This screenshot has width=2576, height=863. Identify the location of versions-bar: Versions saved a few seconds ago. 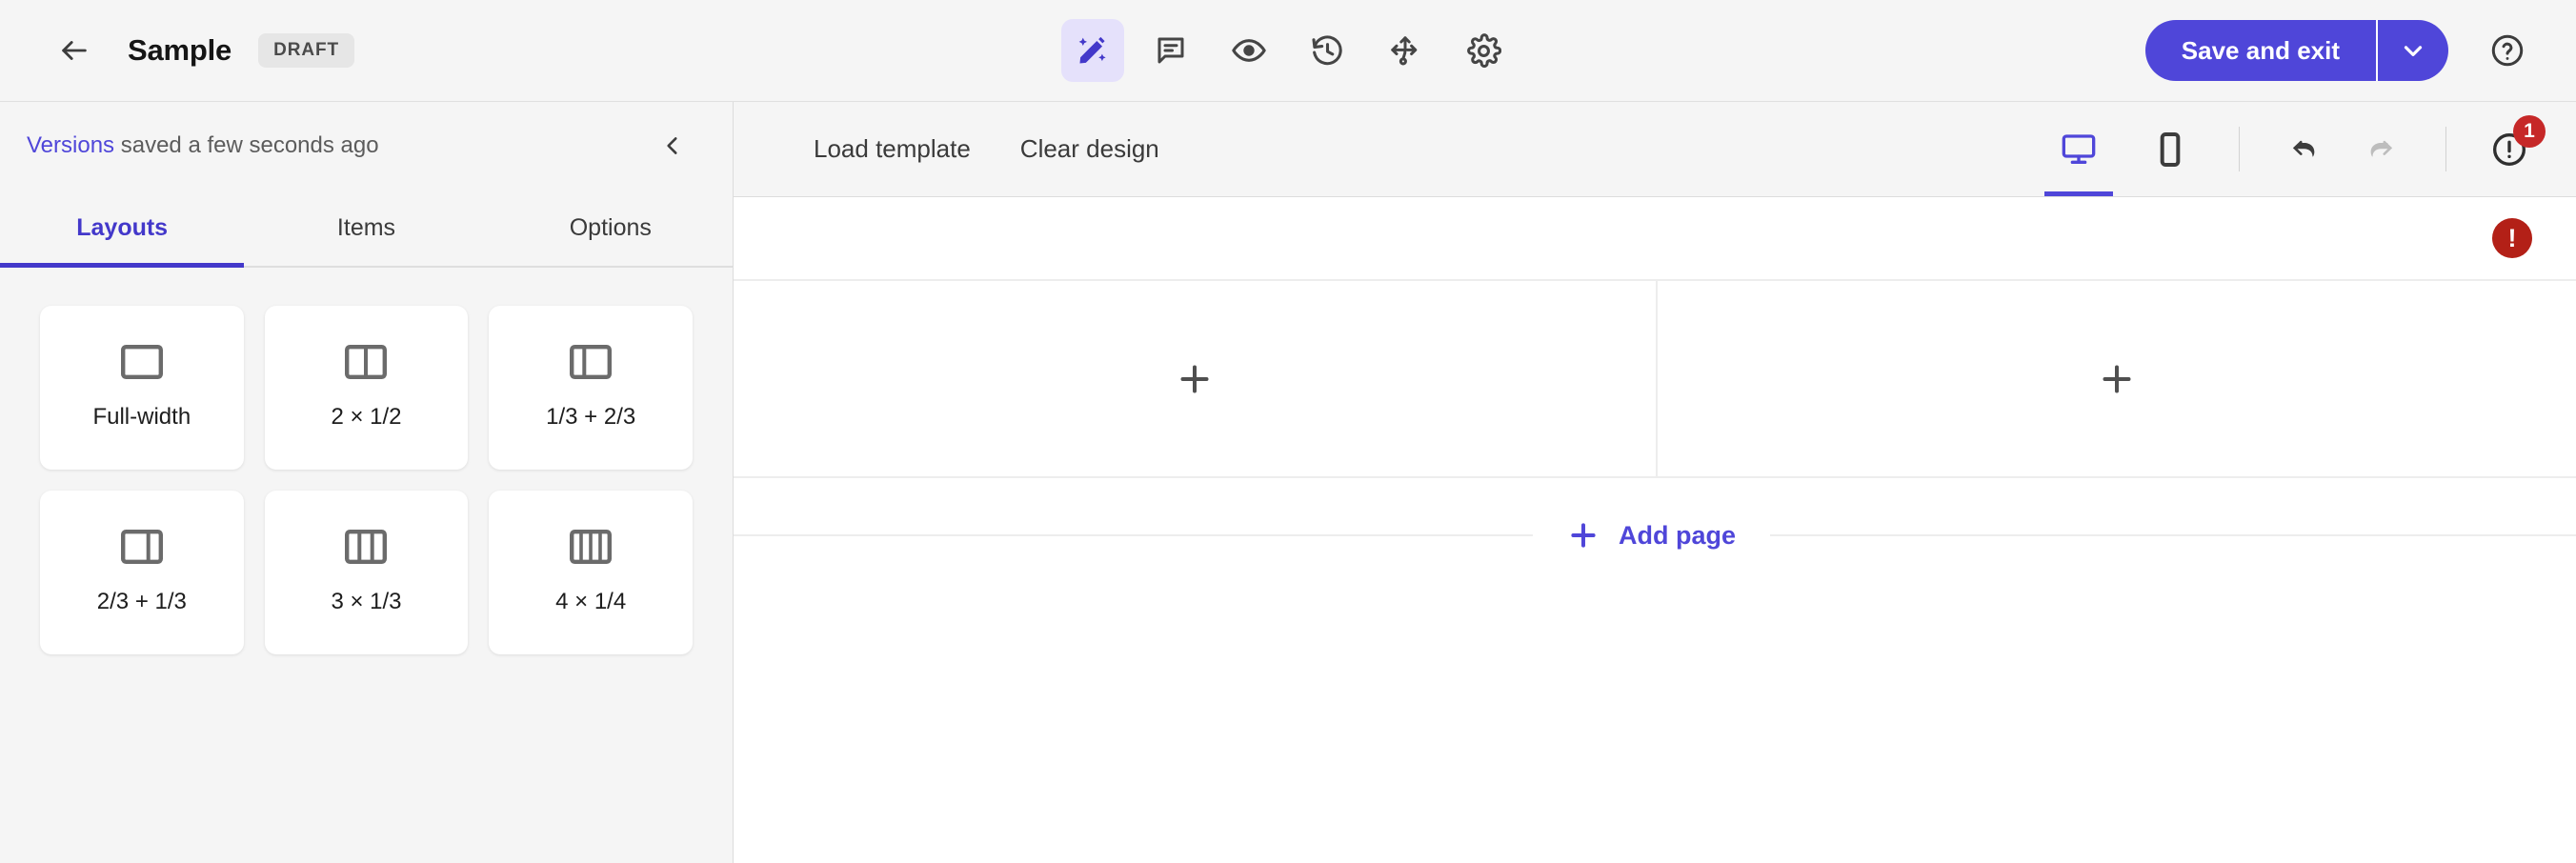
(366, 146).